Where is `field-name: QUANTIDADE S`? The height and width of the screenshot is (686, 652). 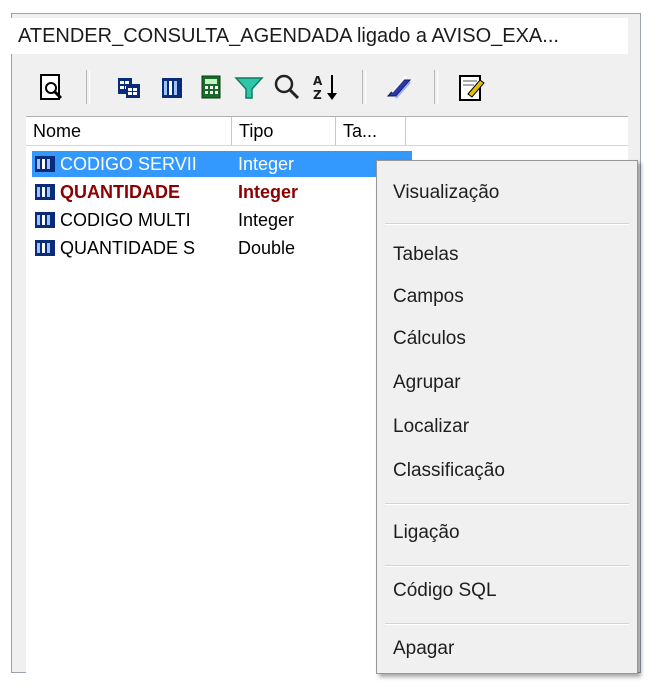
field-name: QUANTIDADE S is located at coordinates (128, 248).